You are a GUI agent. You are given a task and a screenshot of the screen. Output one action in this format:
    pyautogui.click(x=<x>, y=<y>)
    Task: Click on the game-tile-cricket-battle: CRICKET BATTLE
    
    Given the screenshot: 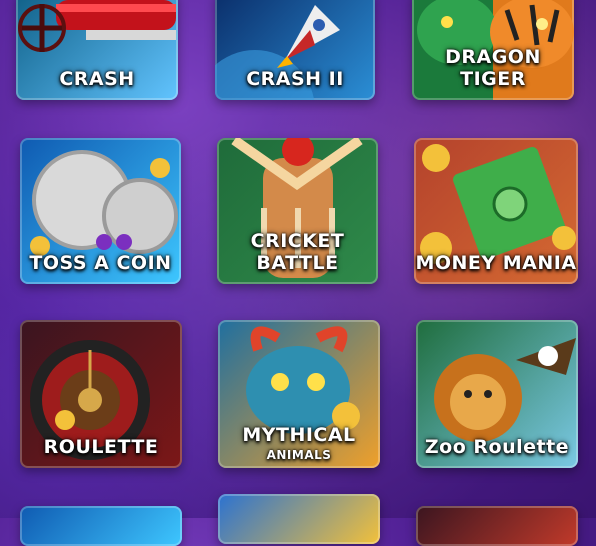 What is the action you would take?
    pyautogui.click(x=297, y=211)
    